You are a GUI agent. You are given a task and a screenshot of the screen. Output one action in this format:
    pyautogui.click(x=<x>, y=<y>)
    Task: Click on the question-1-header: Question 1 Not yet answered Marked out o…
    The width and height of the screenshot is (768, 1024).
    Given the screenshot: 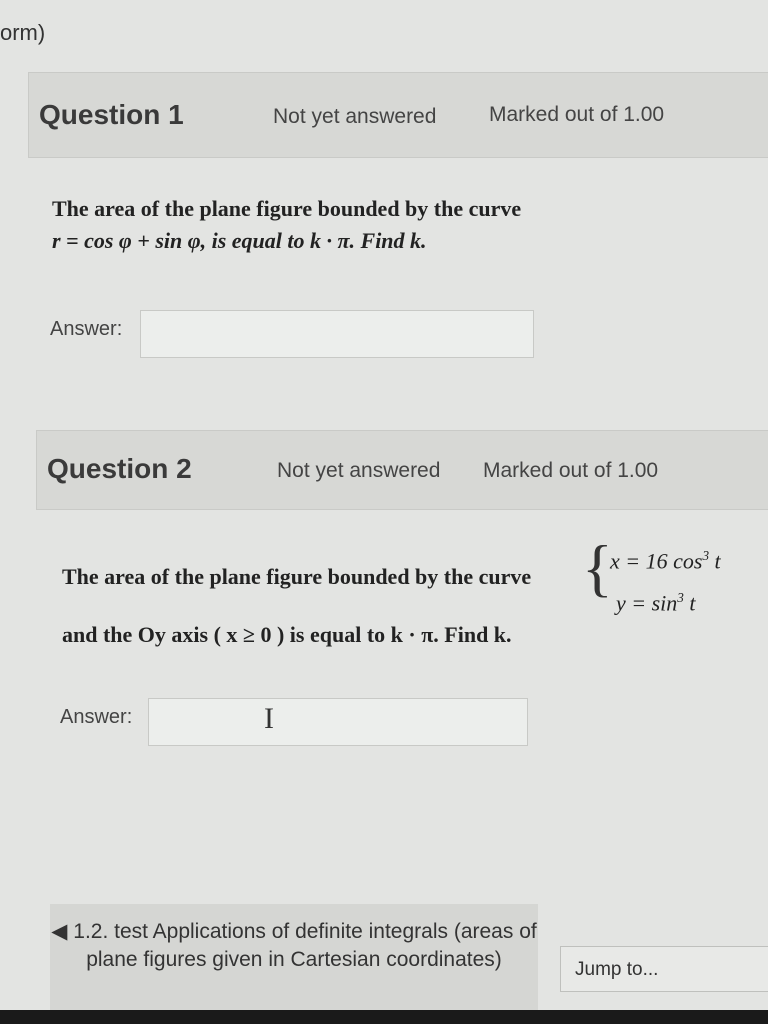 What is the action you would take?
    pyautogui.click(x=398, y=115)
    